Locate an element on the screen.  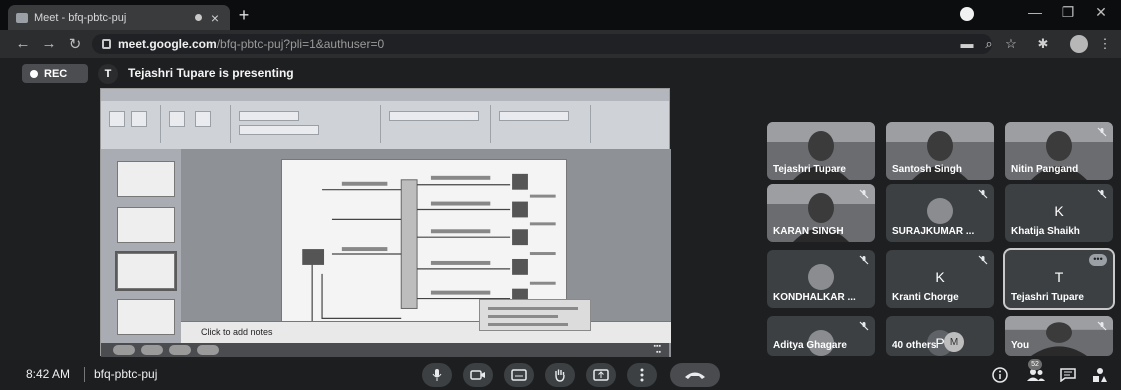
hang-up-icon is located at coordinates (695, 375).